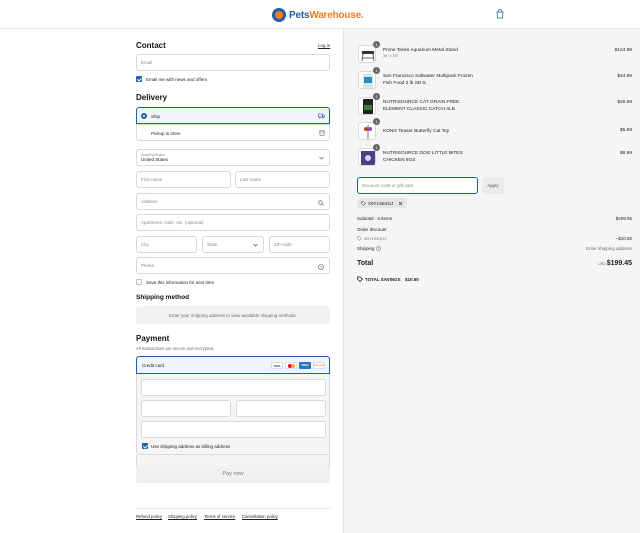 The width and height of the screenshot is (640, 533). What do you see at coordinates (324, 45) in the screenshot?
I see `login-link: Log in` at bounding box center [324, 45].